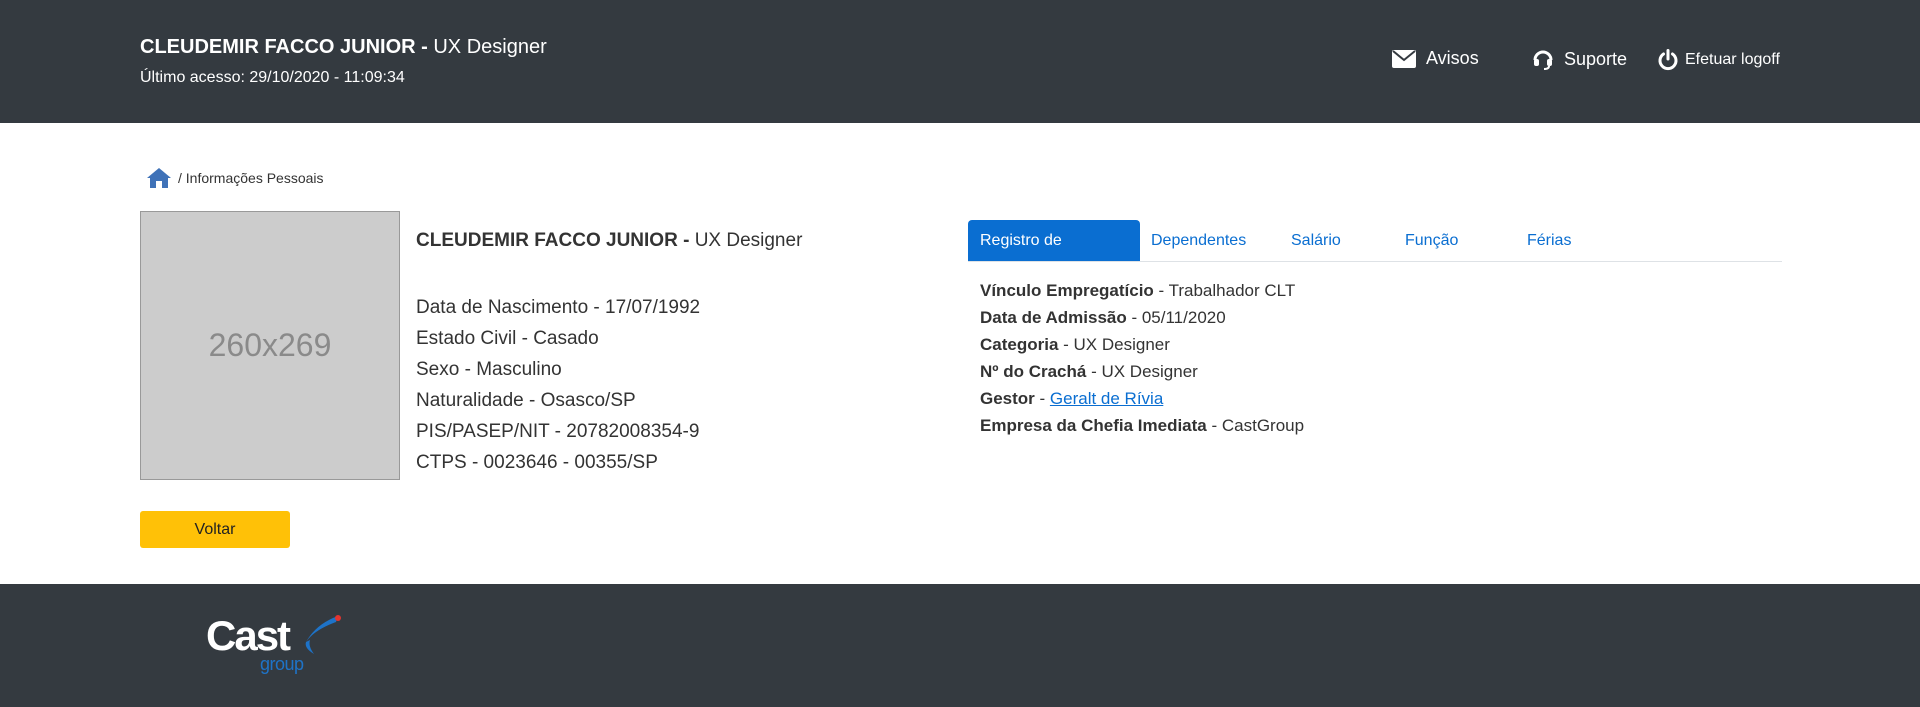  I want to click on tab-funcao: Função, so click(1431, 240).